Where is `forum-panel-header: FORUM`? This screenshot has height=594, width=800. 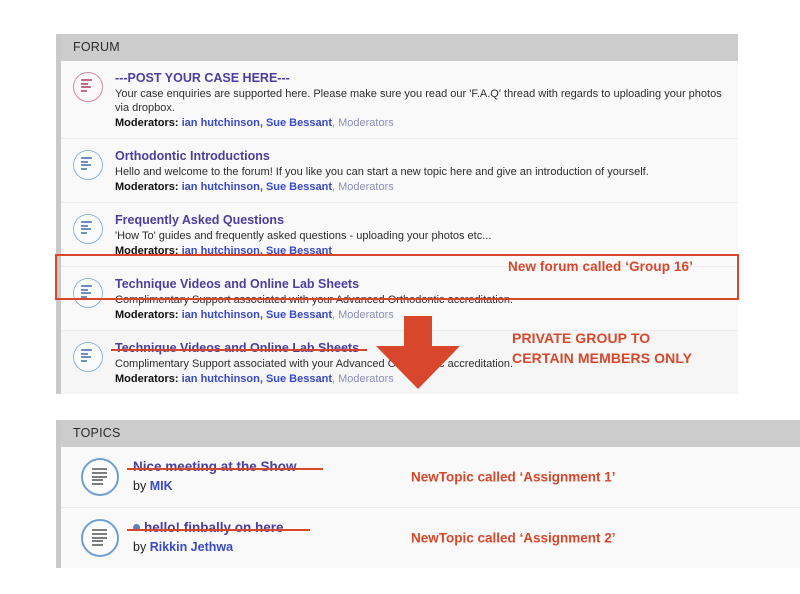 forum-panel-header: FORUM is located at coordinates (399, 47).